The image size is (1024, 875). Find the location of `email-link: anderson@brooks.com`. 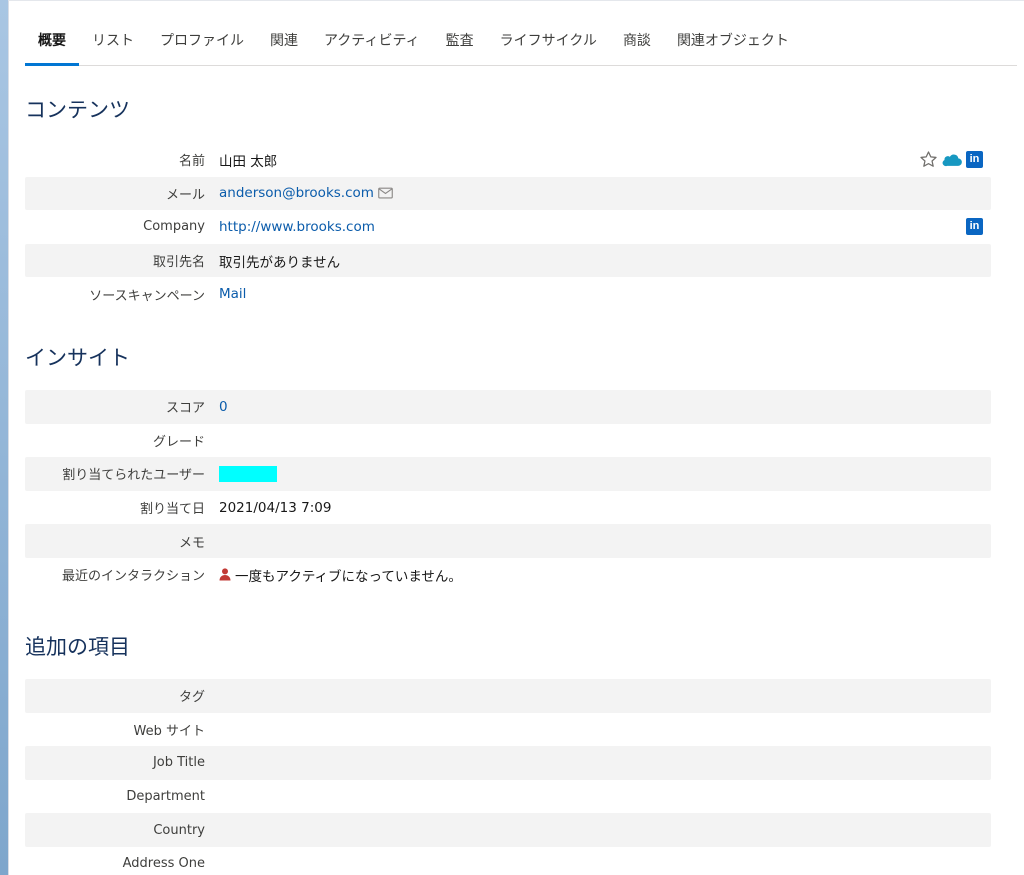

email-link: anderson@brooks.com is located at coordinates (296, 193).